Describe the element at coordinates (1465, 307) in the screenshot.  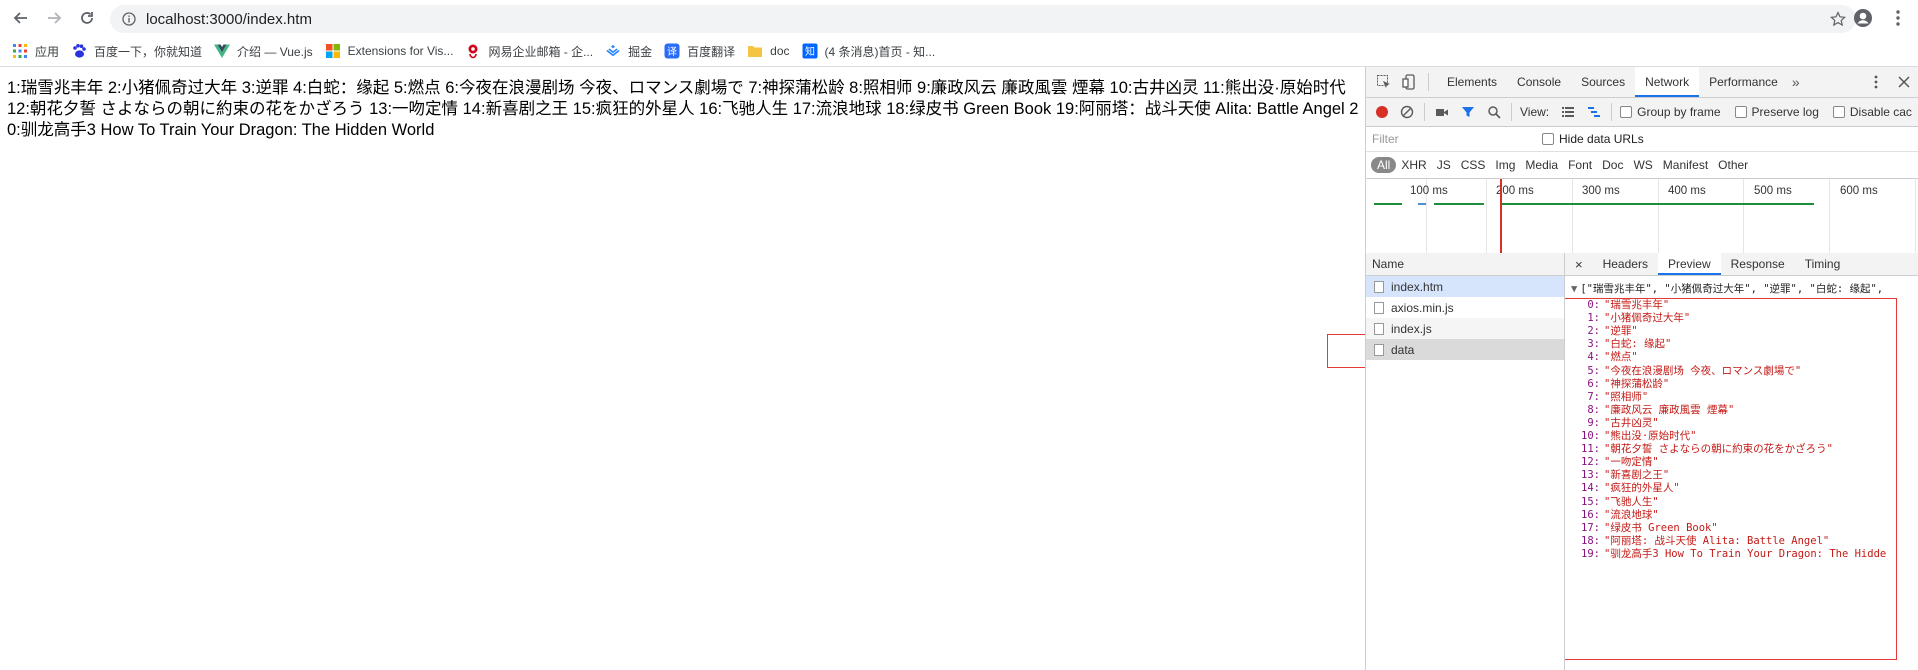
I see `request-row-axios: axios.min.js` at that location.